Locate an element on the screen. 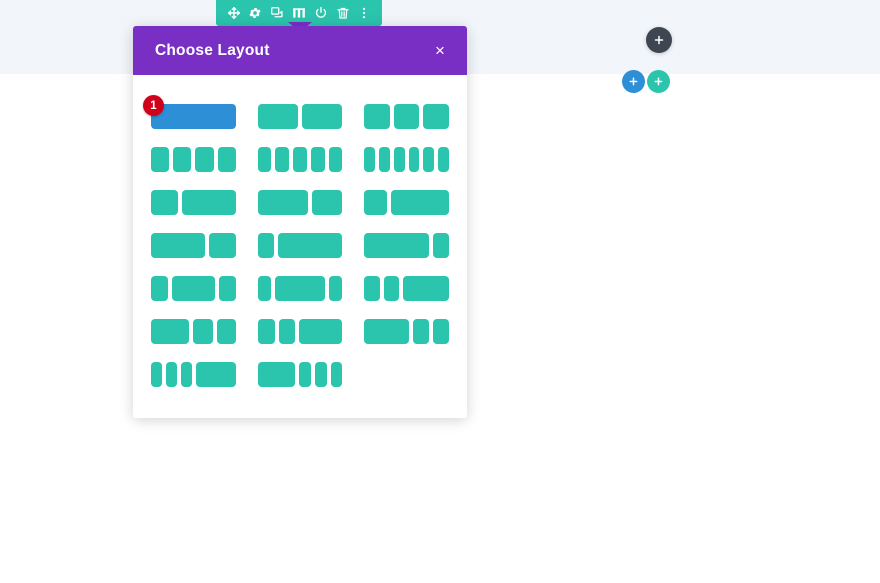  trash-icon is located at coordinates (342, 13).